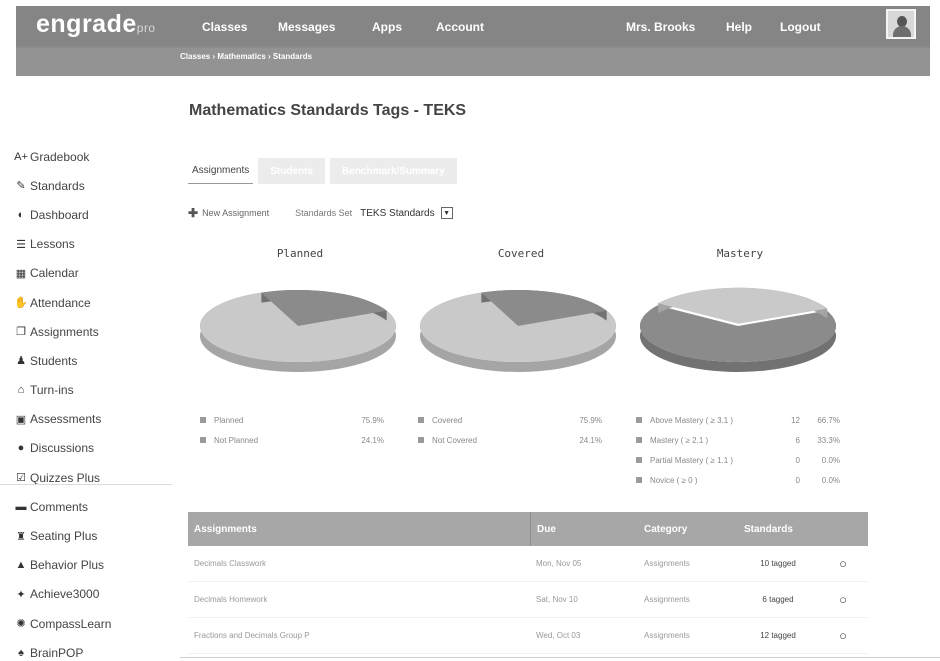  Describe the element at coordinates (21, 390) in the screenshot. I see `turnins-icon: ⌂` at that location.